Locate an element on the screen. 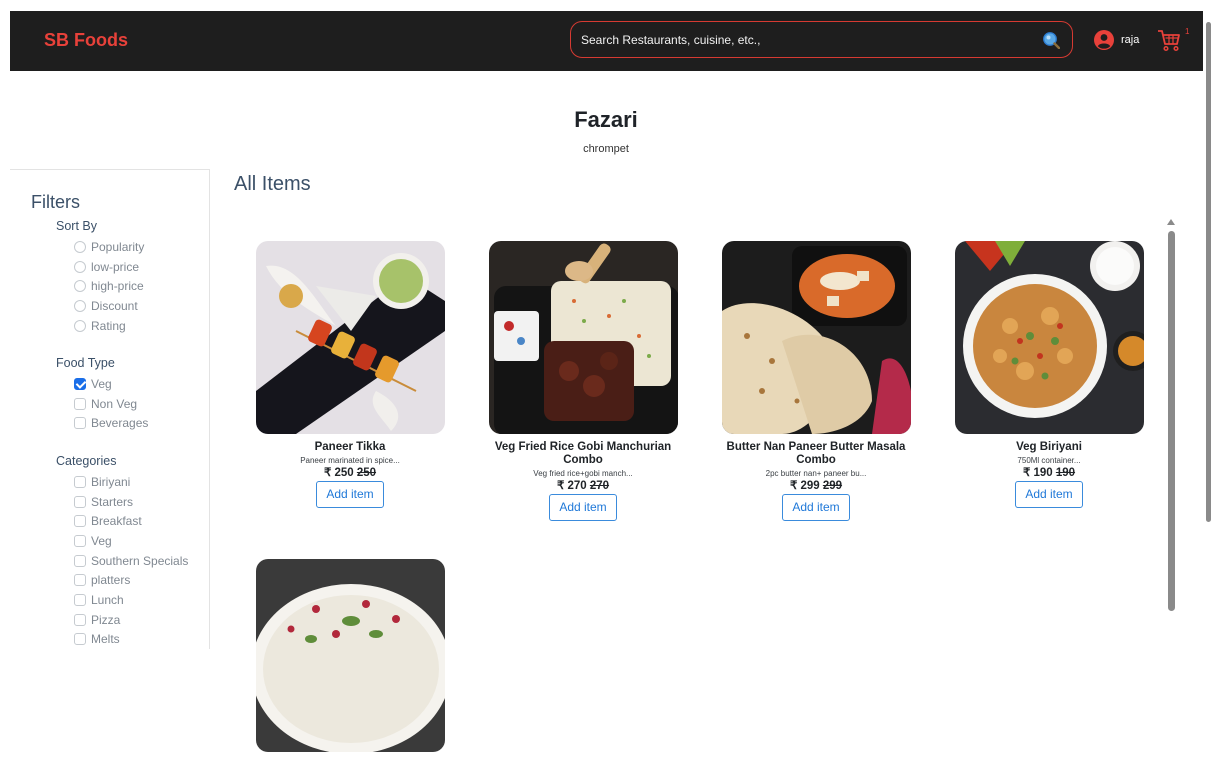 The height and width of the screenshot is (757, 1212). search-bar is located at coordinates (821, 39).